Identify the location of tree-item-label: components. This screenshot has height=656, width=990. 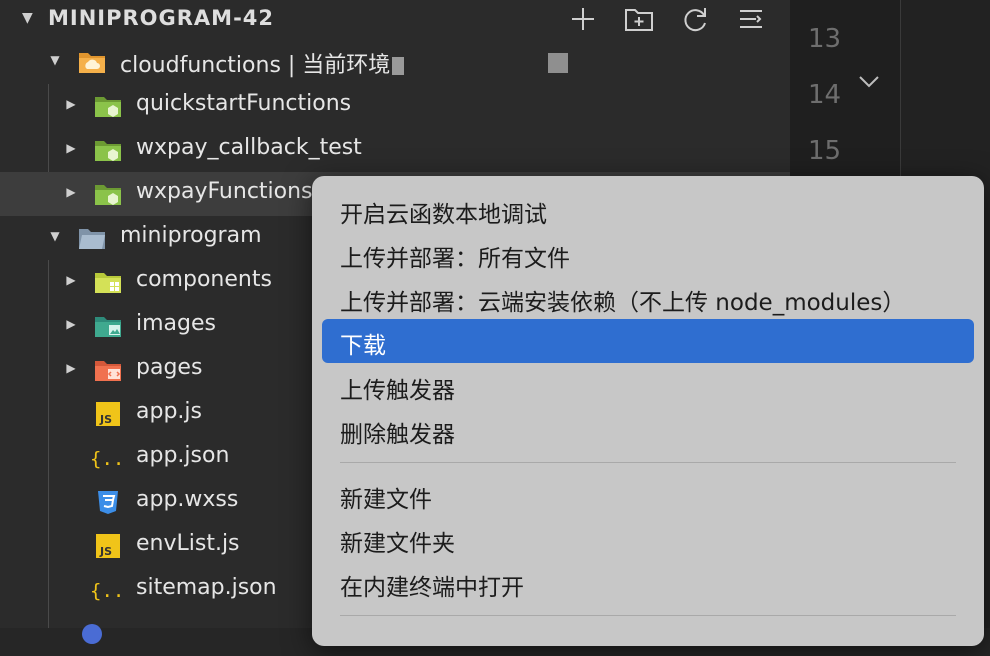
(204, 279).